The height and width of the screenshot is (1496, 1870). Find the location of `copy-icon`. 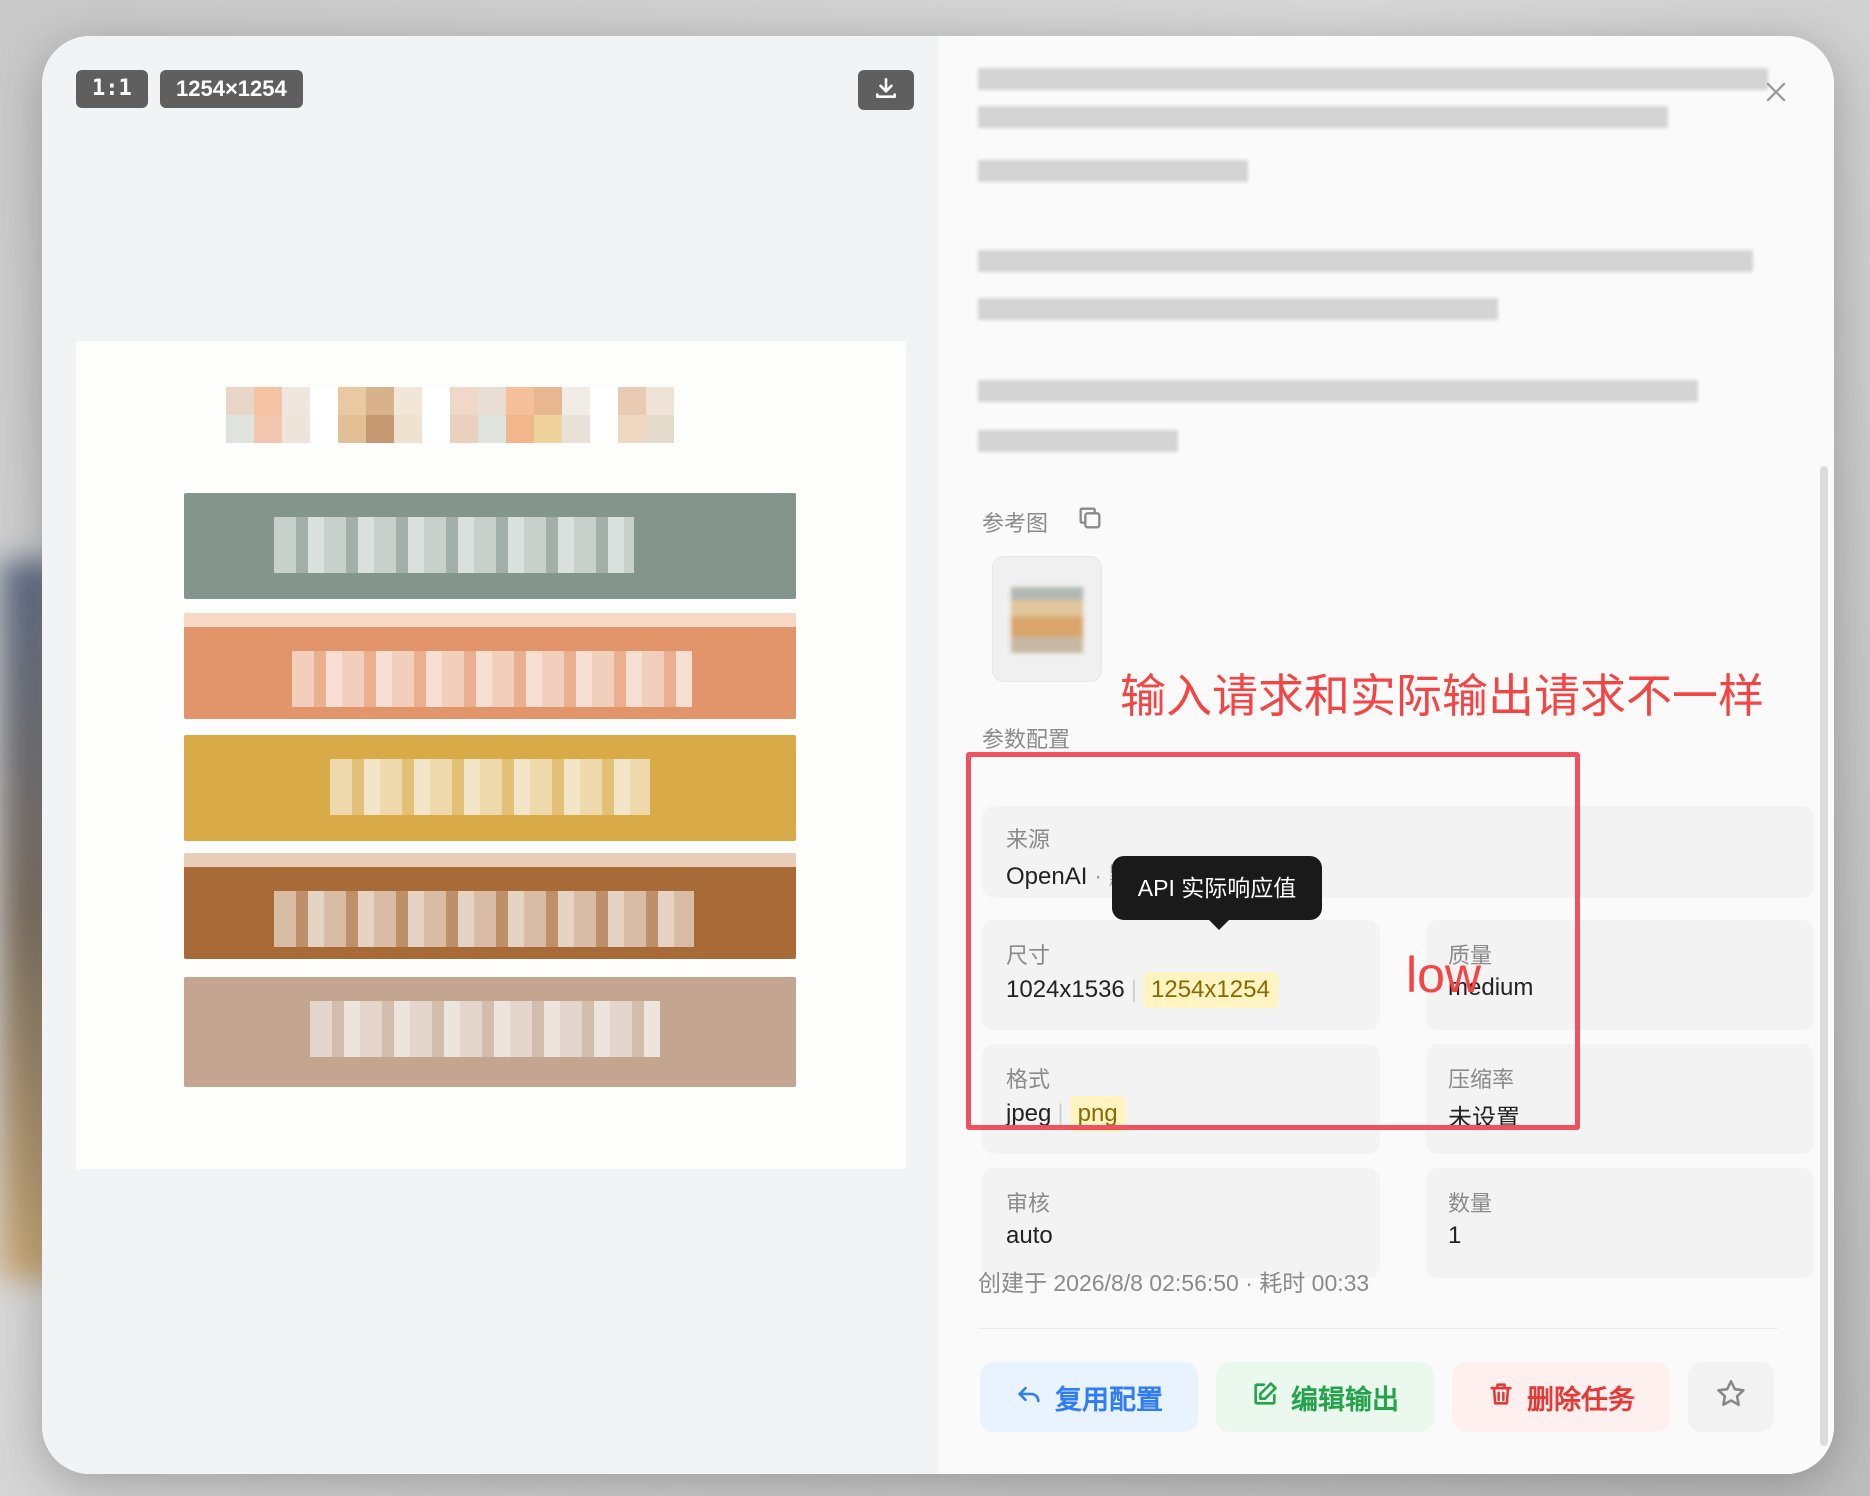

copy-icon is located at coordinates (1090, 520).